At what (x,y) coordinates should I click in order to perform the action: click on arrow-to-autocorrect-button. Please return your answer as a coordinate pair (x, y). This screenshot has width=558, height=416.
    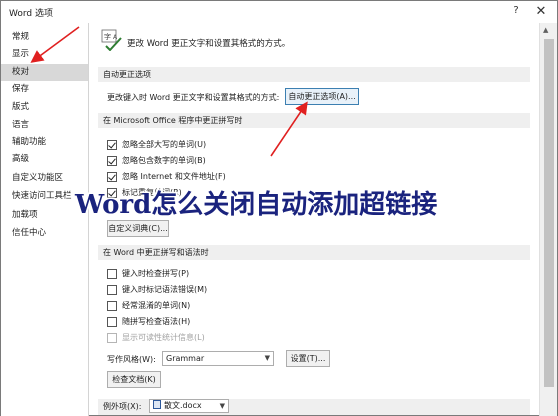
    Looking at the image, I should click on (289, 129).